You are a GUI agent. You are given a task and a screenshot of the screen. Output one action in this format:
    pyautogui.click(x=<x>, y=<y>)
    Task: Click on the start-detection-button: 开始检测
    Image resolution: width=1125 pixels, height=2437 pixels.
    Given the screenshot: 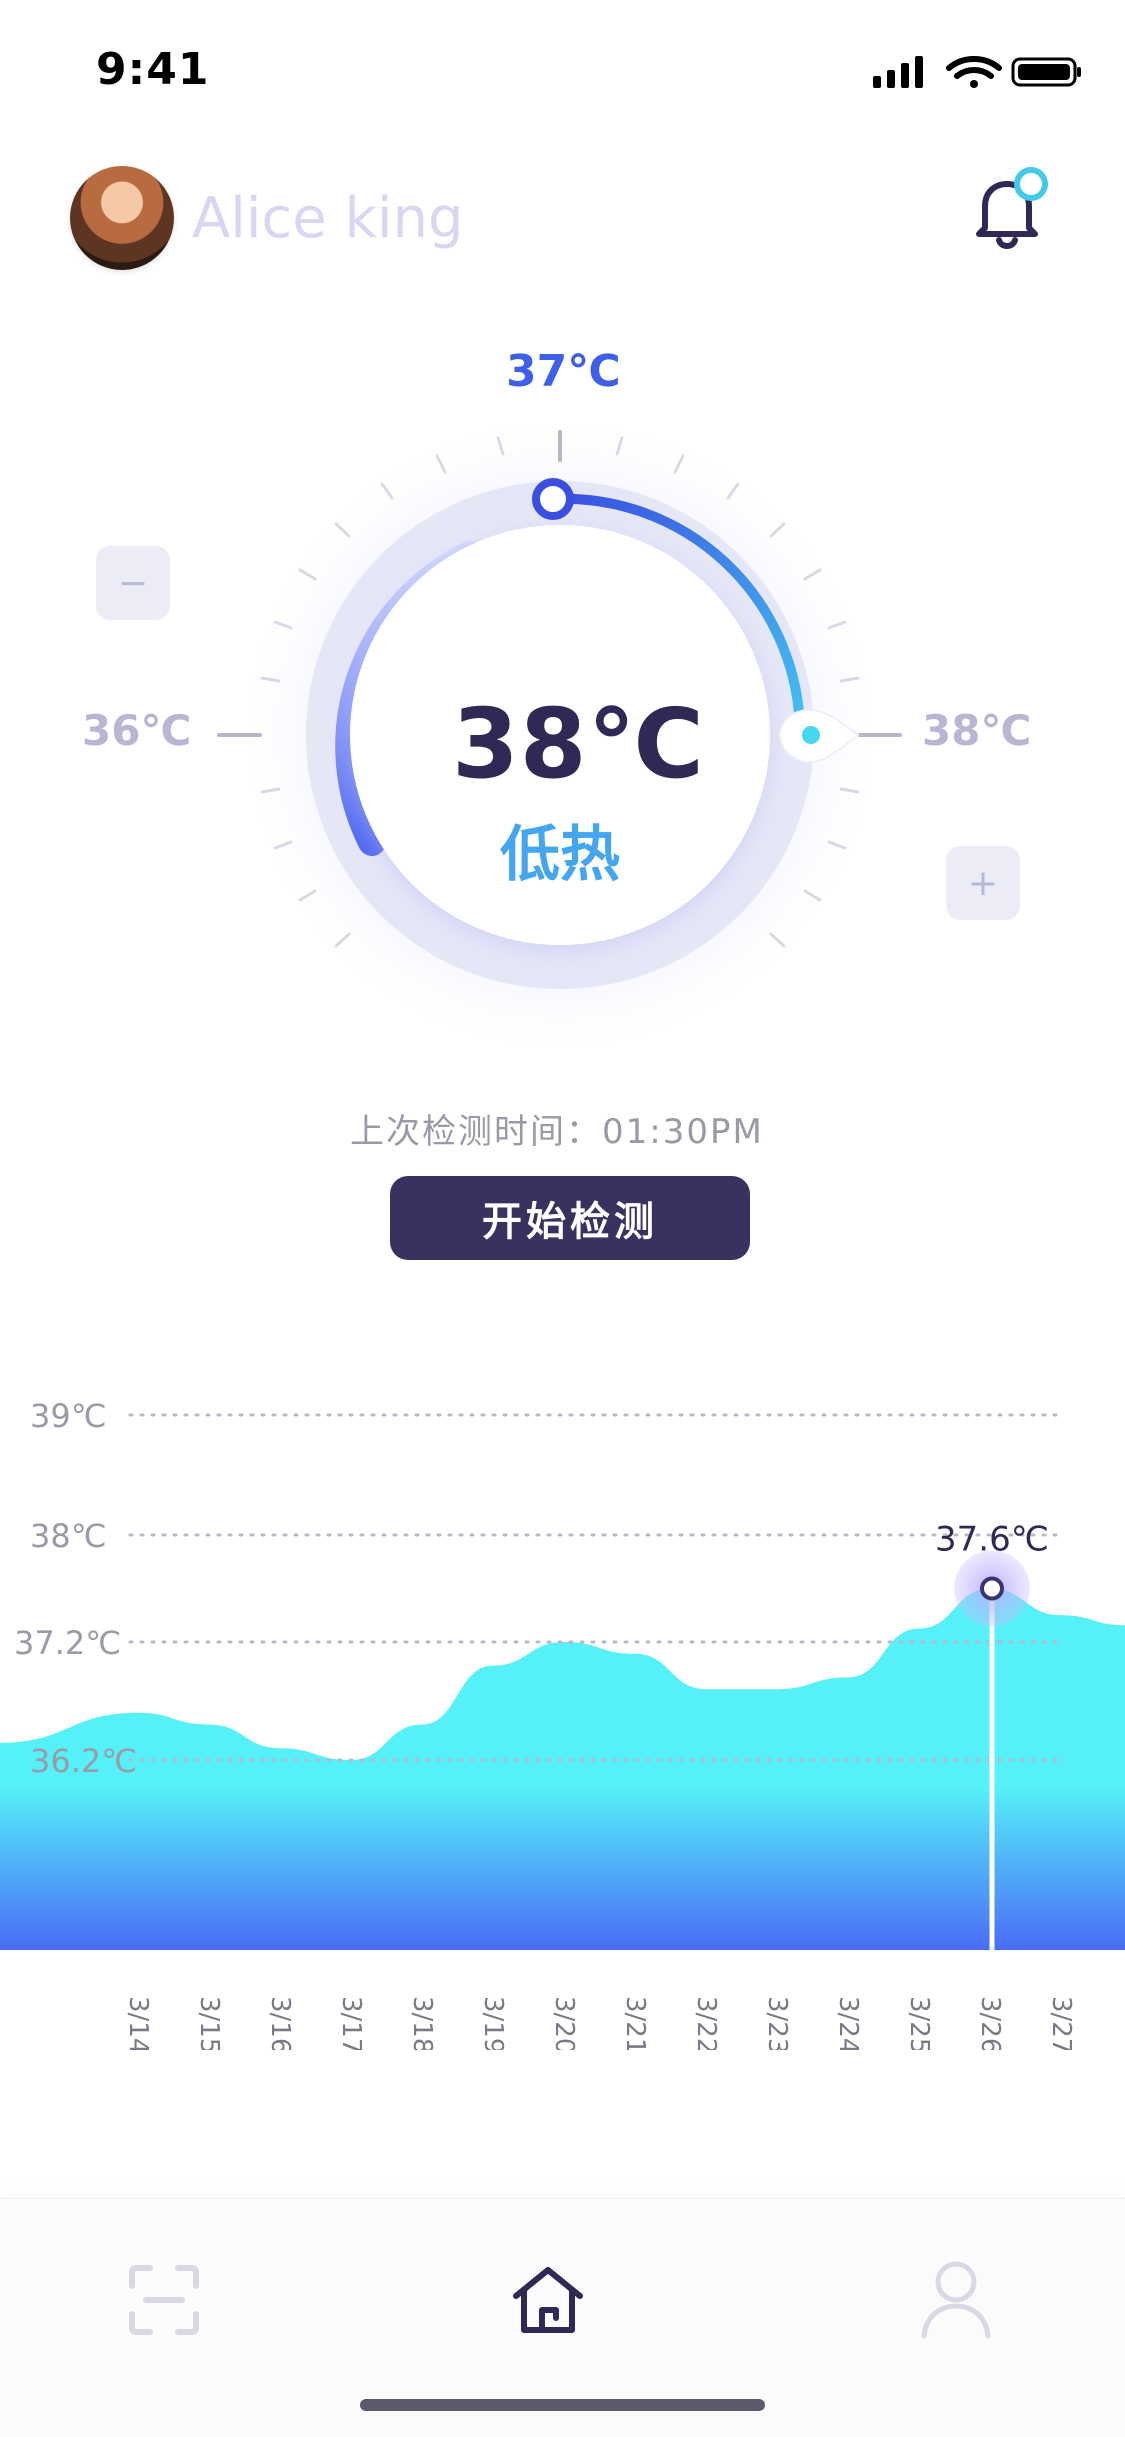 What is the action you would take?
    pyautogui.click(x=570, y=1218)
    